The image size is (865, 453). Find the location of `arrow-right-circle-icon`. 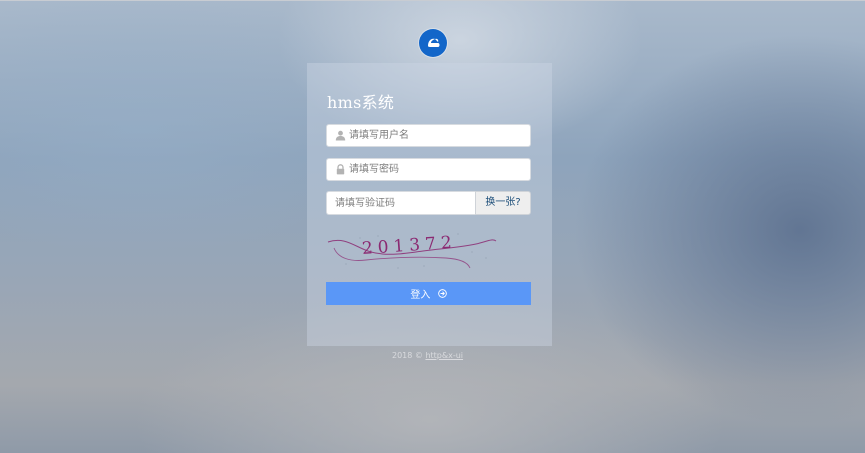

arrow-right-circle-icon is located at coordinates (442, 293).